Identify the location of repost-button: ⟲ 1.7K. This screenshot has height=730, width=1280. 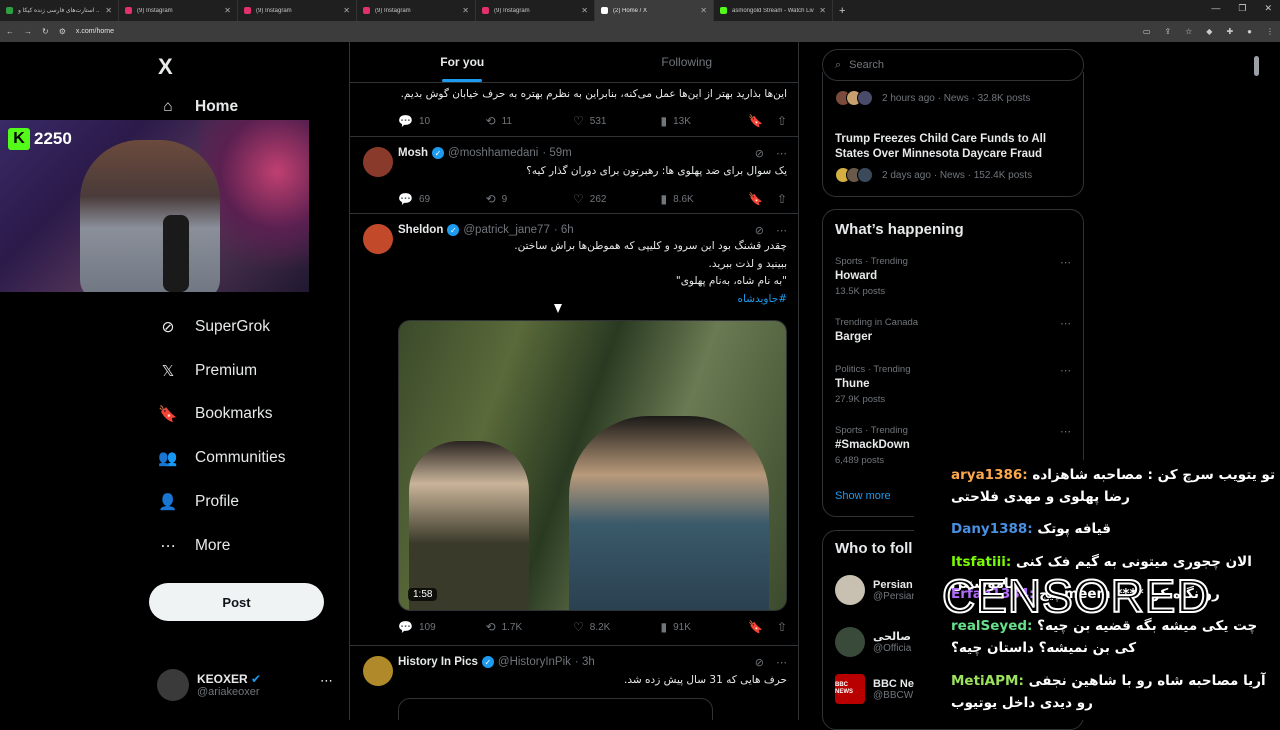
(530, 627).